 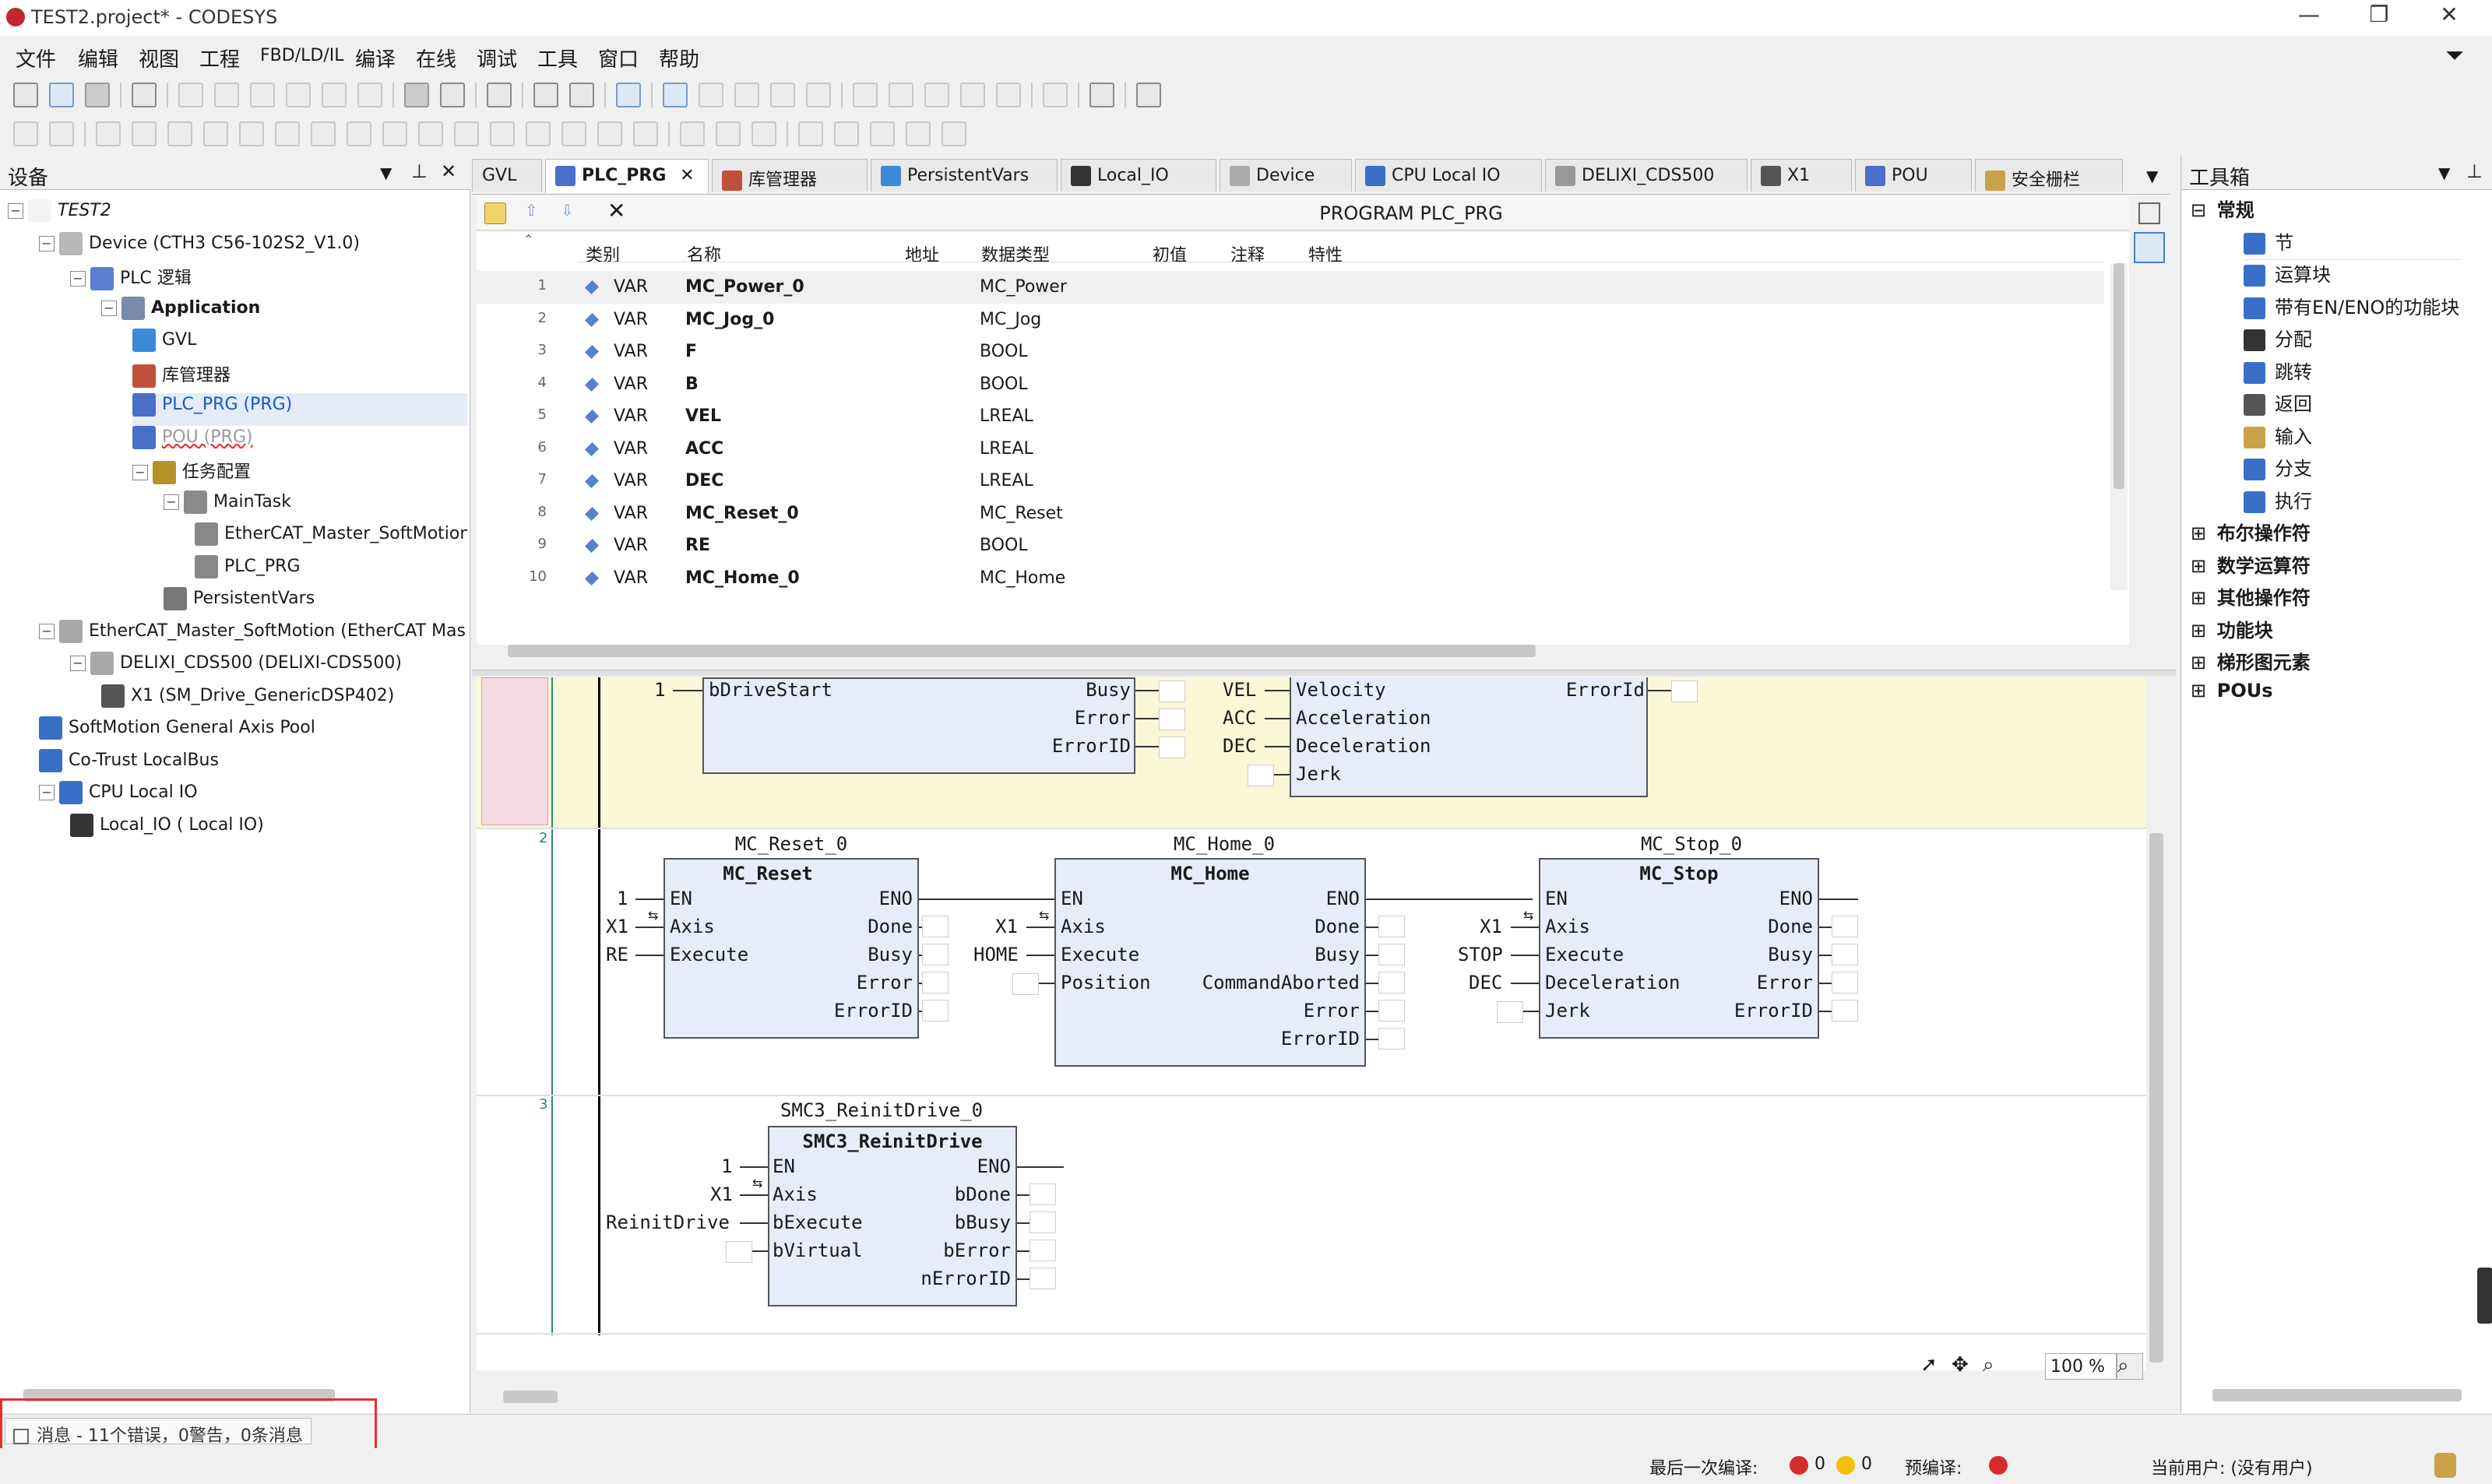 What do you see at coordinates (1290, 545) in the screenshot?
I see `variable-row: 9 VAR RE BOOL` at bounding box center [1290, 545].